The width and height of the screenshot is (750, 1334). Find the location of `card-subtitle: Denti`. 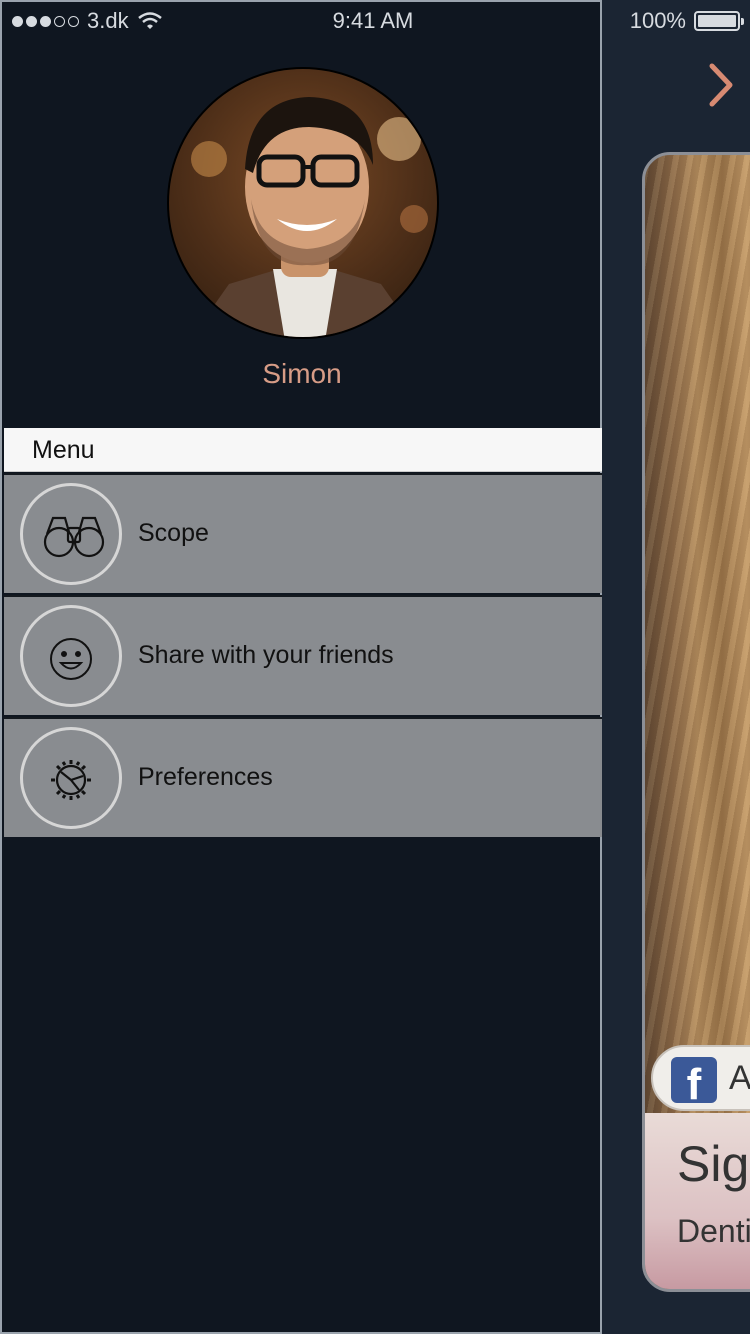

card-subtitle: Denti is located at coordinates (713, 1231).